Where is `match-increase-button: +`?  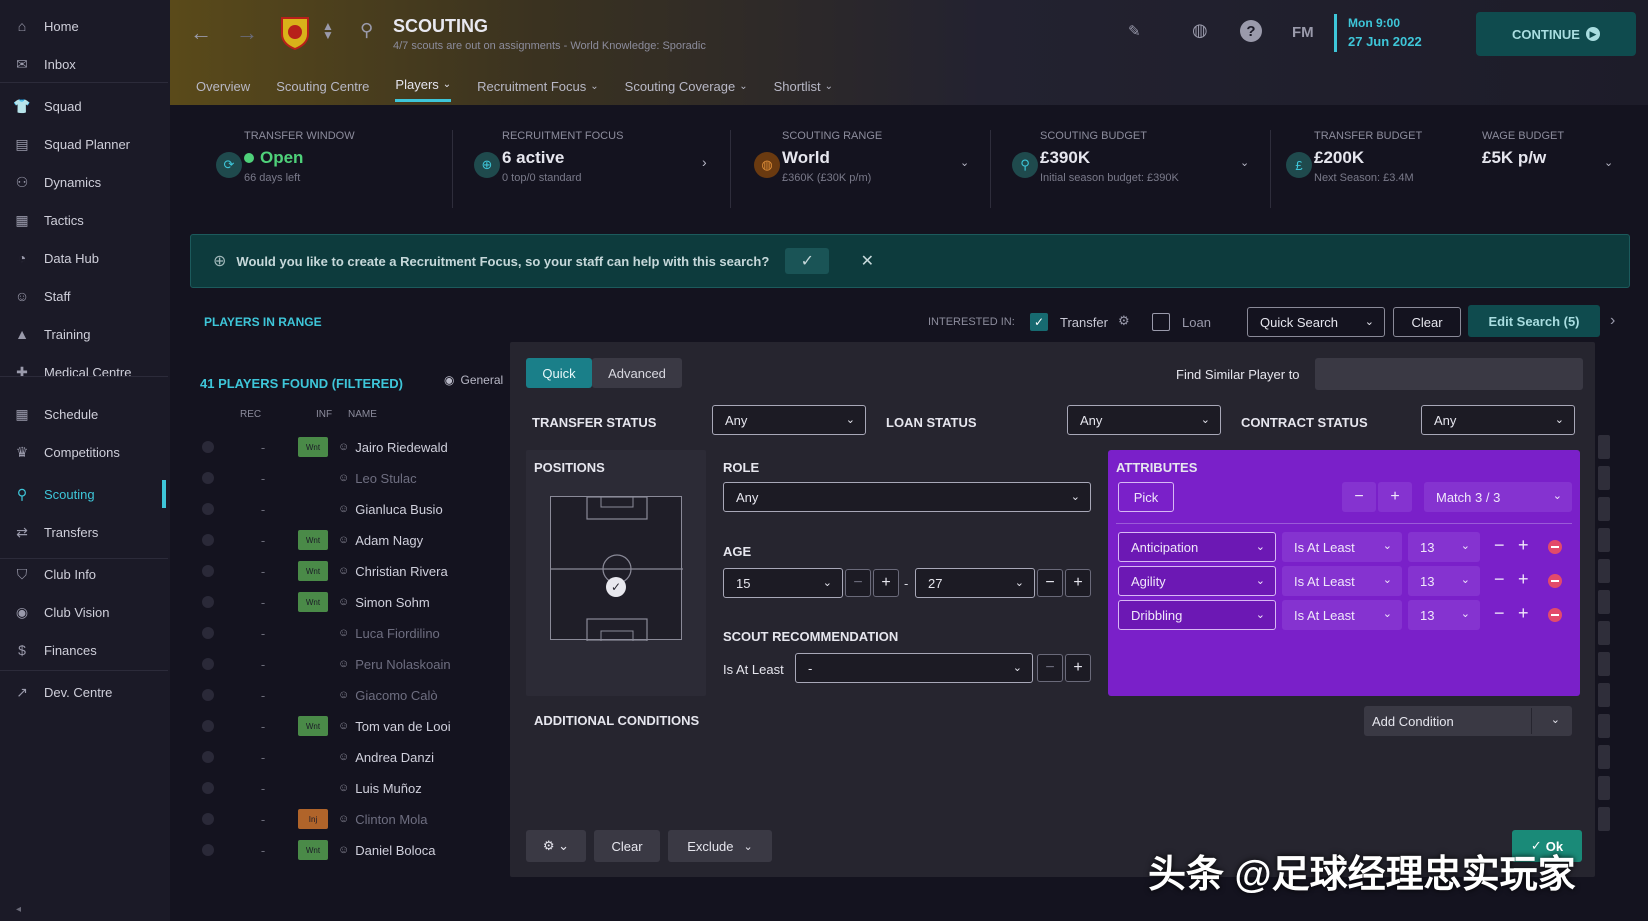
match-increase-button: + is located at coordinates (1395, 497).